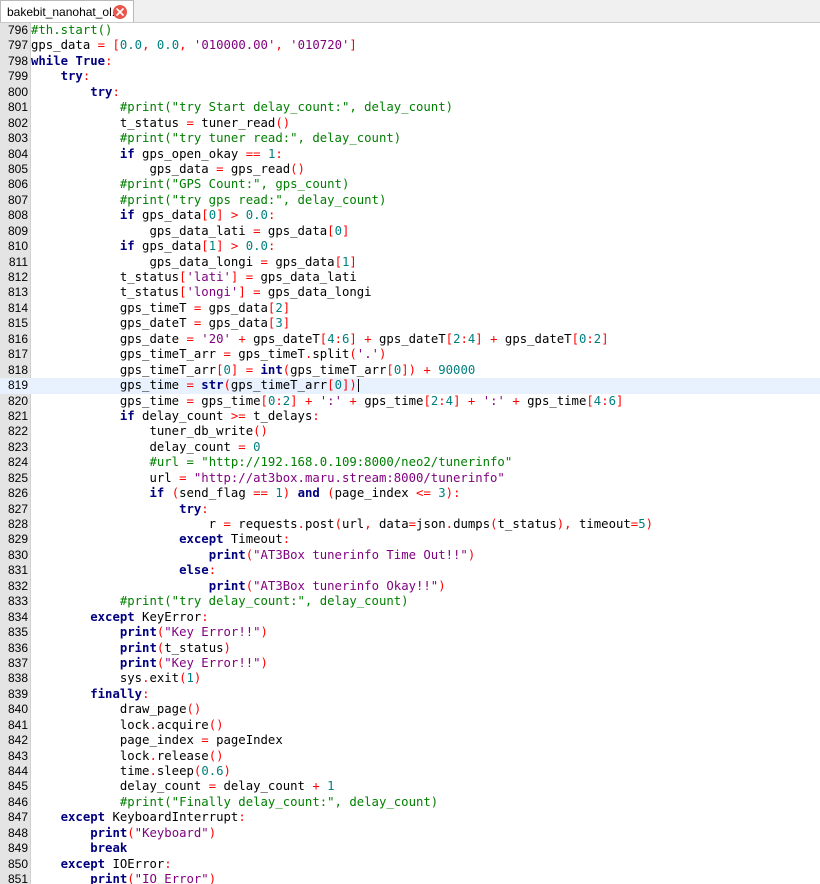 This screenshot has width=820, height=884. I want to click on code-line: 836 print(t_status), so click(410, 648).